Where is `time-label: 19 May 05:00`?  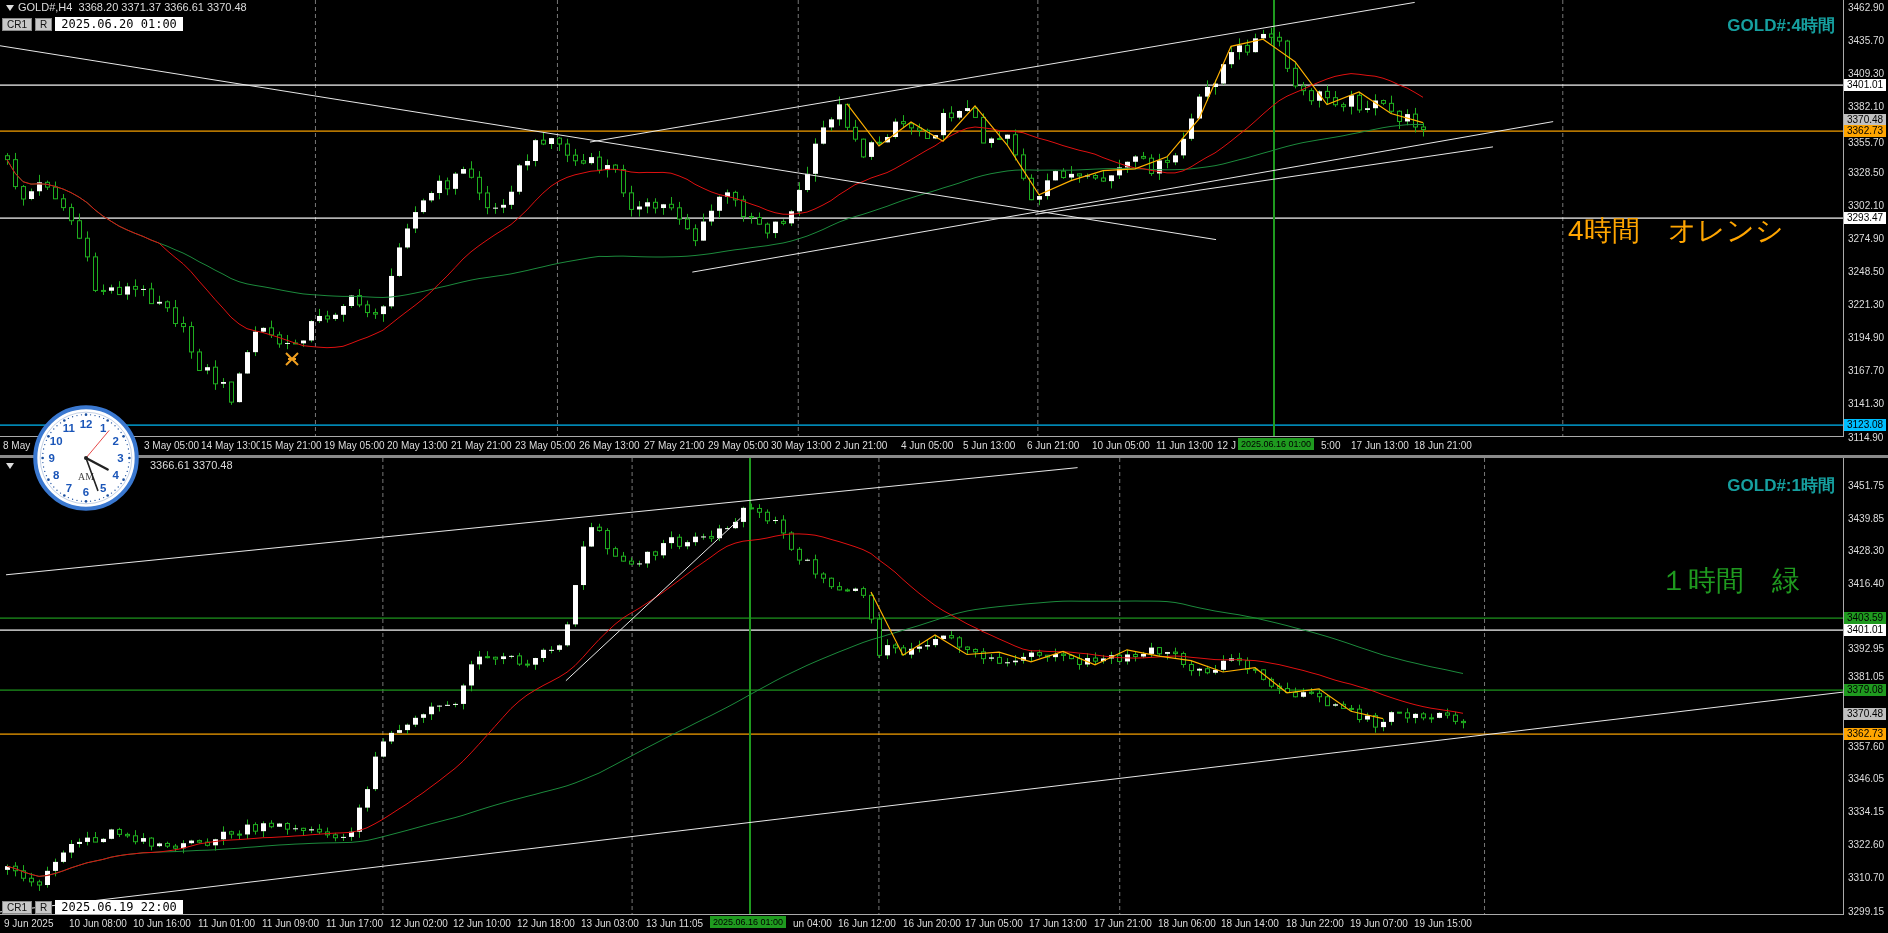
time-label: 19 May 05:00 is located at coordinates (354, 445).